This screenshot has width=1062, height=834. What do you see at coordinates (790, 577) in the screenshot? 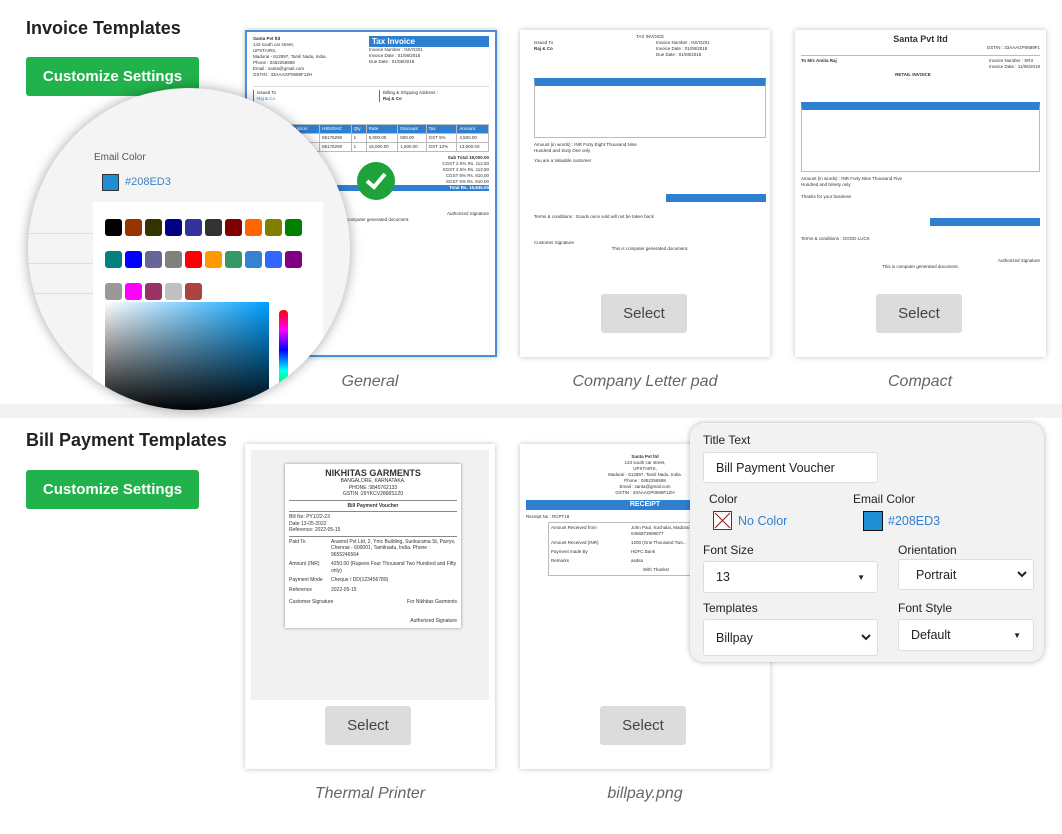
I see `font-size-select: 13 ▼` at bounding box center [790, 577].